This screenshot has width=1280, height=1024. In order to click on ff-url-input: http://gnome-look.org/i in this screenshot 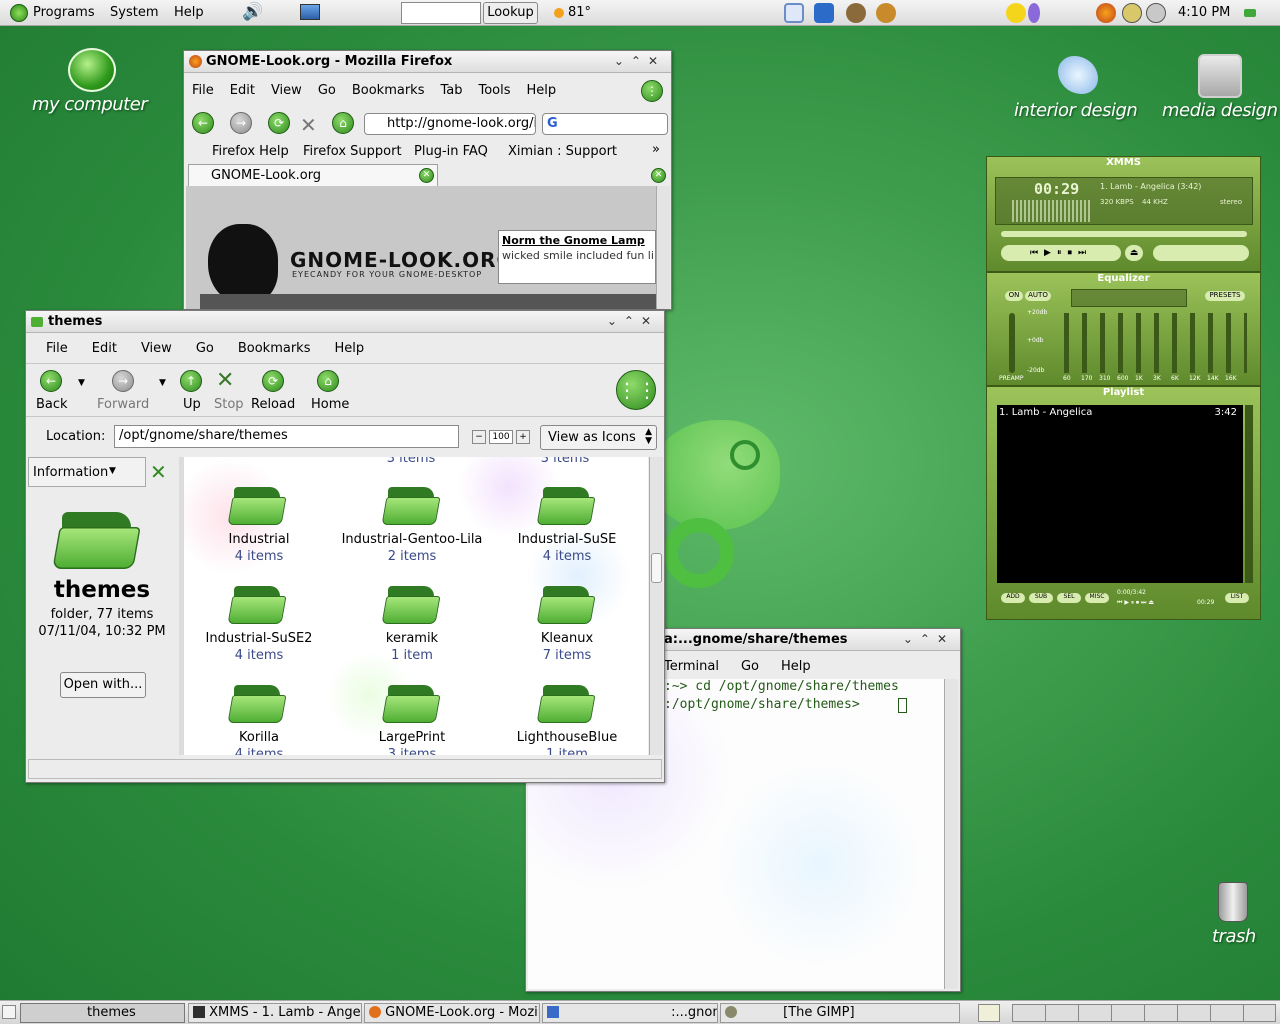, I will do `click(450, 124)`.